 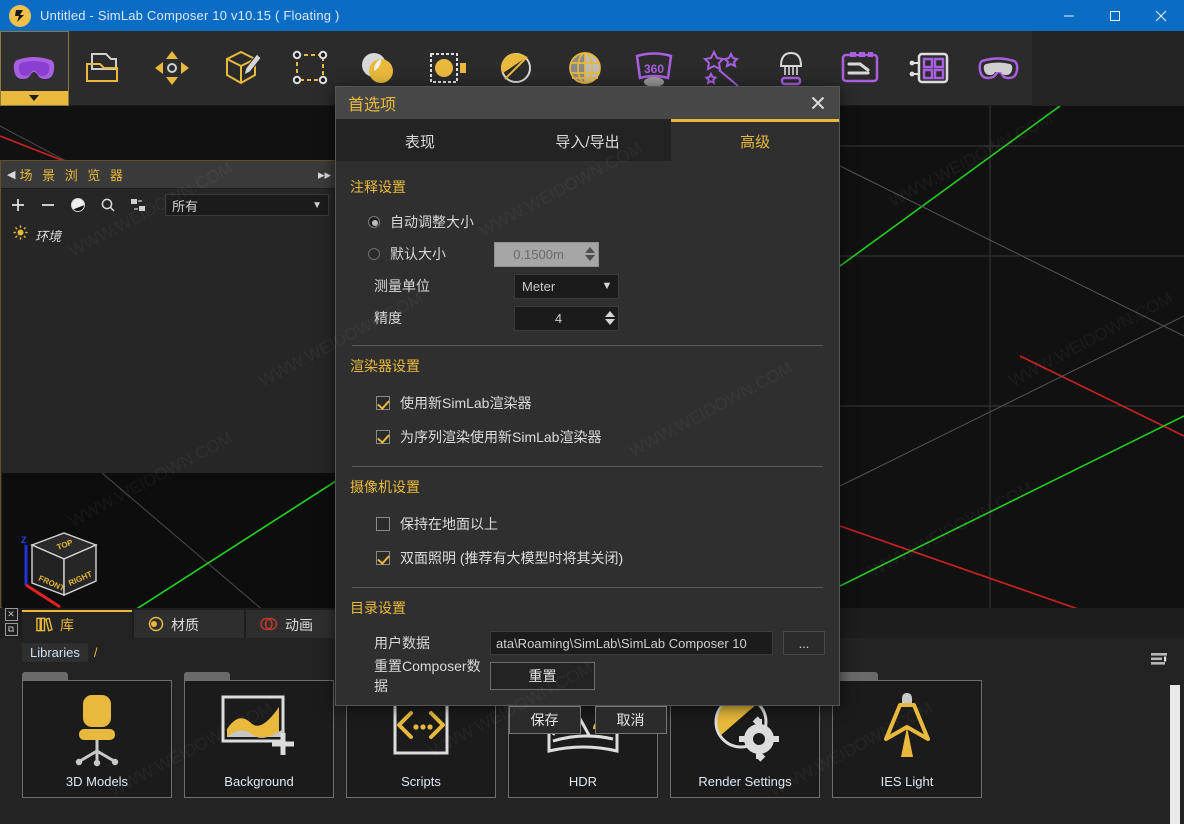 I want to click on precision-value: 4, so click(x=558, y=318).